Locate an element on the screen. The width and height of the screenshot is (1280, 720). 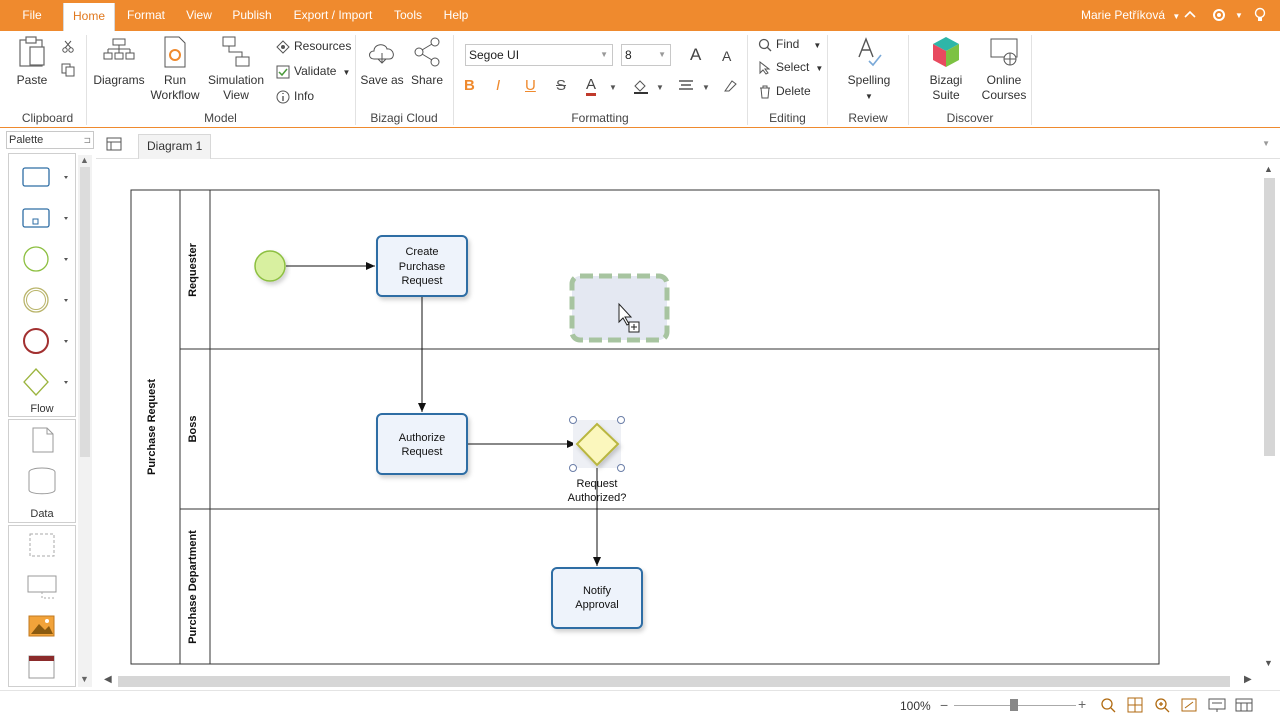
start-event is located at coordinates (270, 266).